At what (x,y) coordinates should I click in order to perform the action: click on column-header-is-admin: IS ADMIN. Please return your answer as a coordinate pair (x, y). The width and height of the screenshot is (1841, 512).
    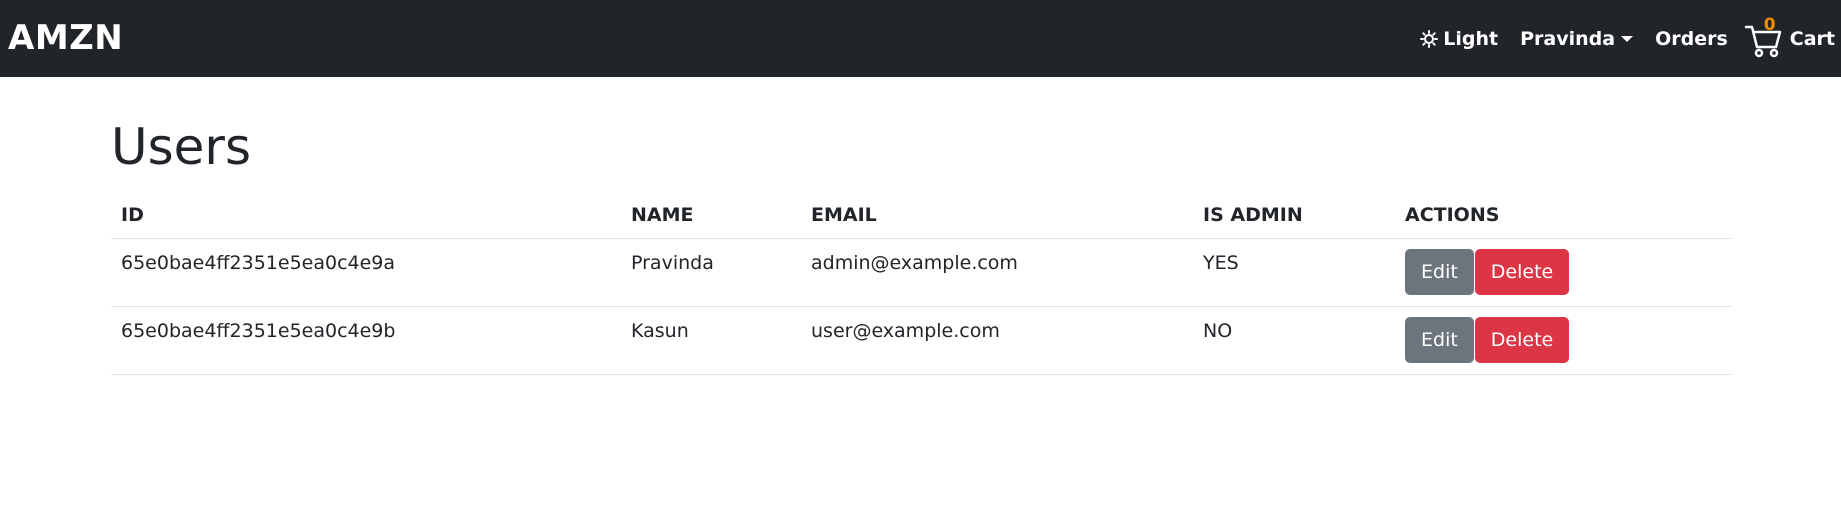
    Looking at the image, I should click on (1294, 216).